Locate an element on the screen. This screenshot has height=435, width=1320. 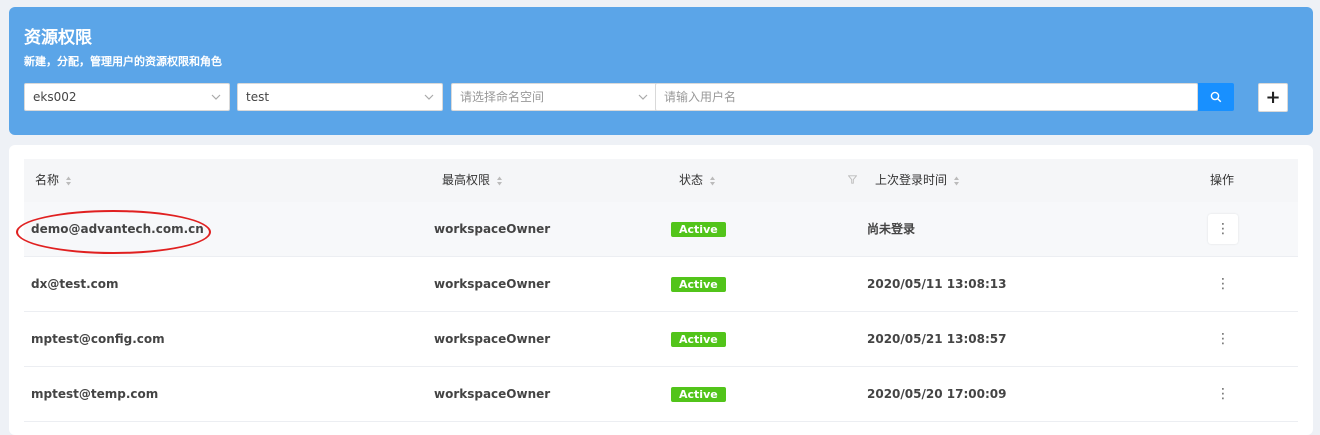
column-header-last-login: 上次登录时间 is located at coordinates (917, 180).